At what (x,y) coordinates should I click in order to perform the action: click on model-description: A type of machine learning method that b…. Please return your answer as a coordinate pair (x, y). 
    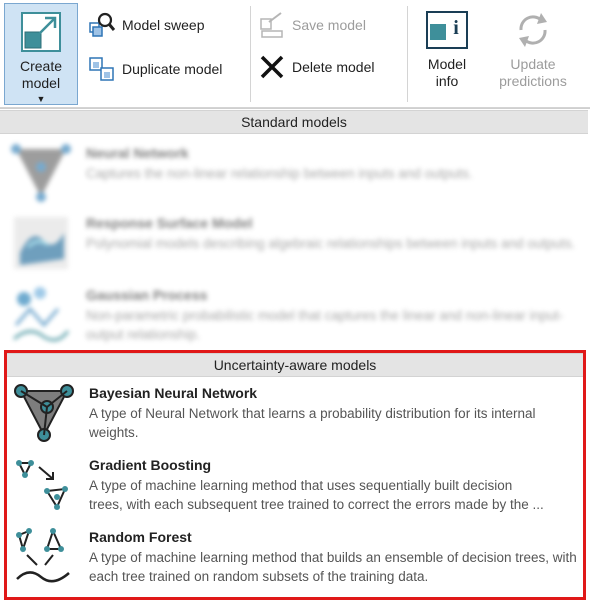
    Looking at the image, I should click on (333, 567).